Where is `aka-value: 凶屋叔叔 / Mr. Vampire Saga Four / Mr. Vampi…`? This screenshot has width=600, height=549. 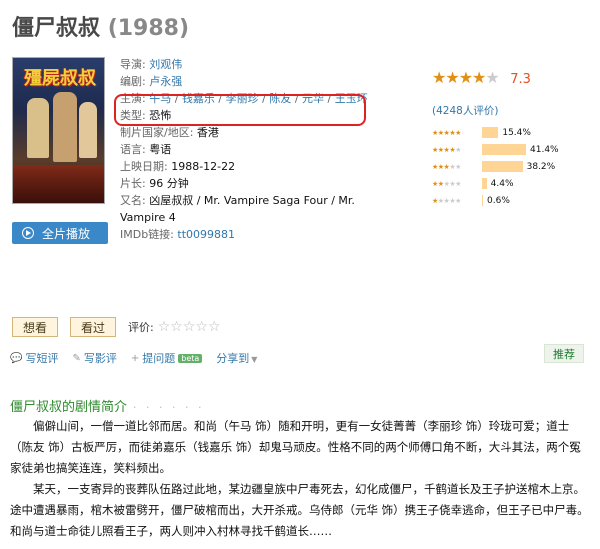 aka-value: 凶屋叔叔 / Mr. Vampire Saga Four / Mr. Vampi… is located at coordinates (237, 209).